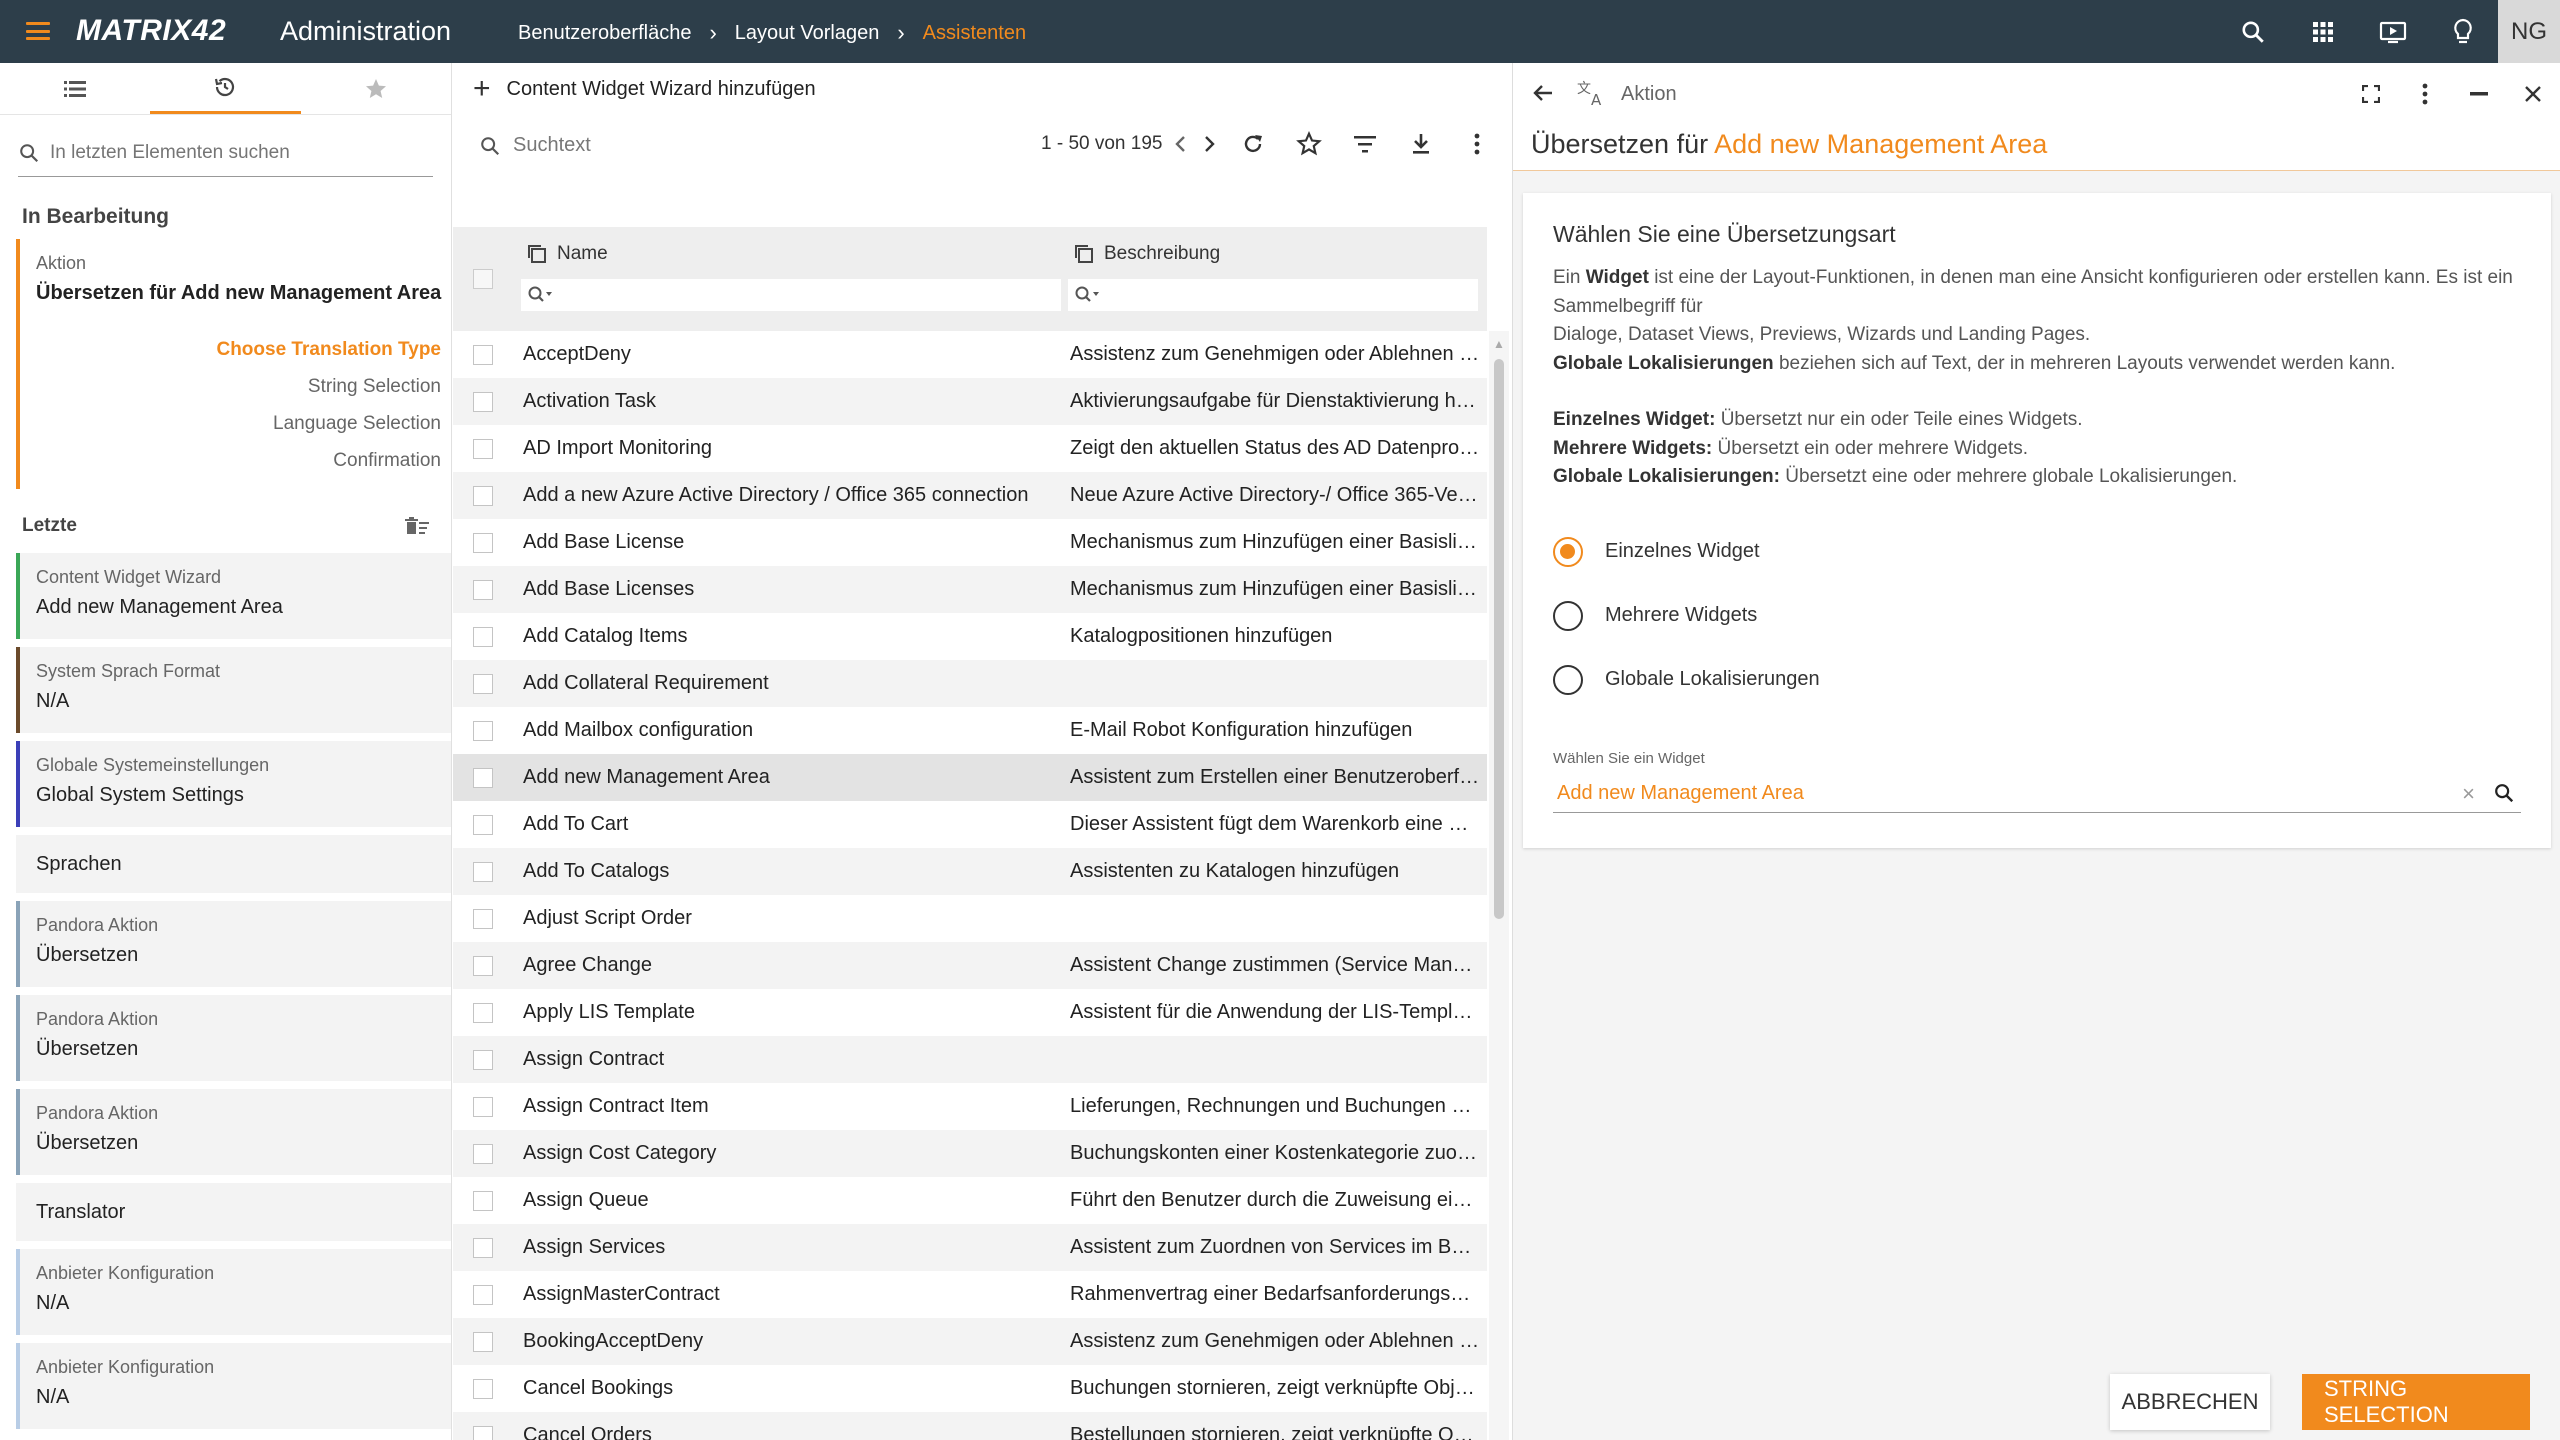 The height and width of the screenshot is (1440, 2560). What do you see at coordinates (233, 690) in the screenshot?
I see `recent-item: System Sprach Format N/A` at bounding box center [233, 690].